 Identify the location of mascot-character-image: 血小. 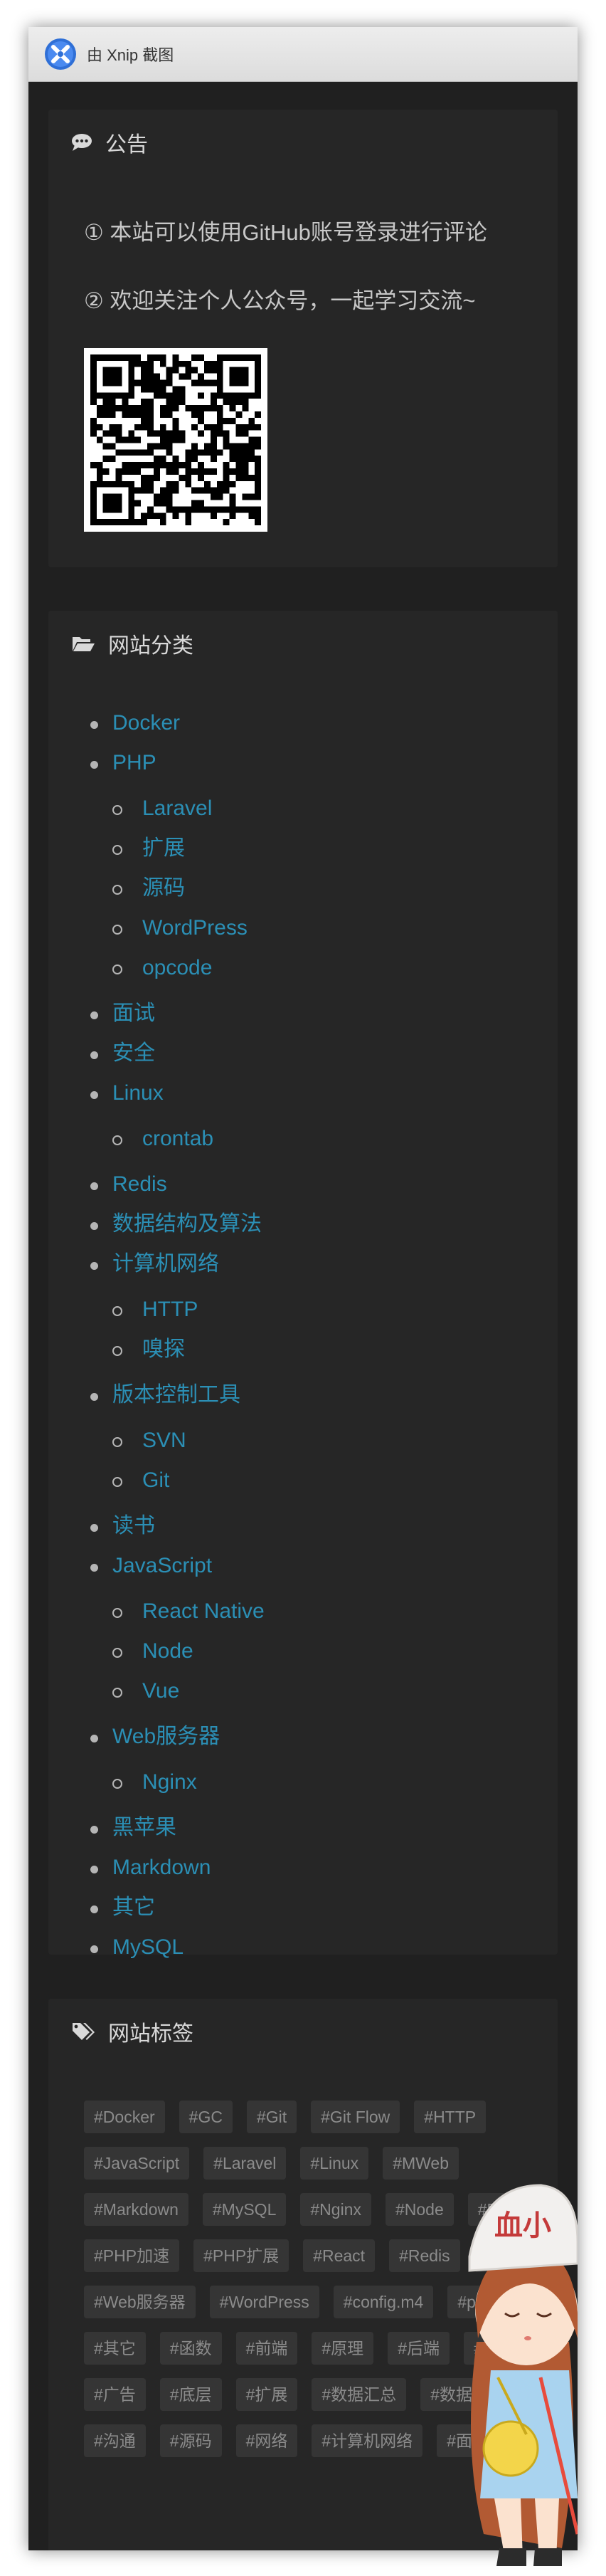
(523, 2375).